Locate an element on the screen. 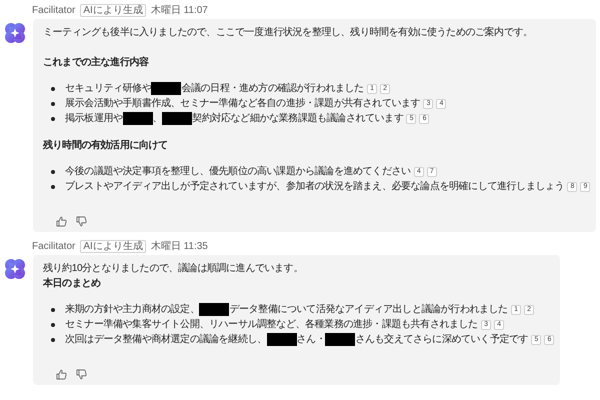 The height and width of the screenshot is (400, 600). section-heading: これまでの主な進行内容 is located at coordinates (96, 62).